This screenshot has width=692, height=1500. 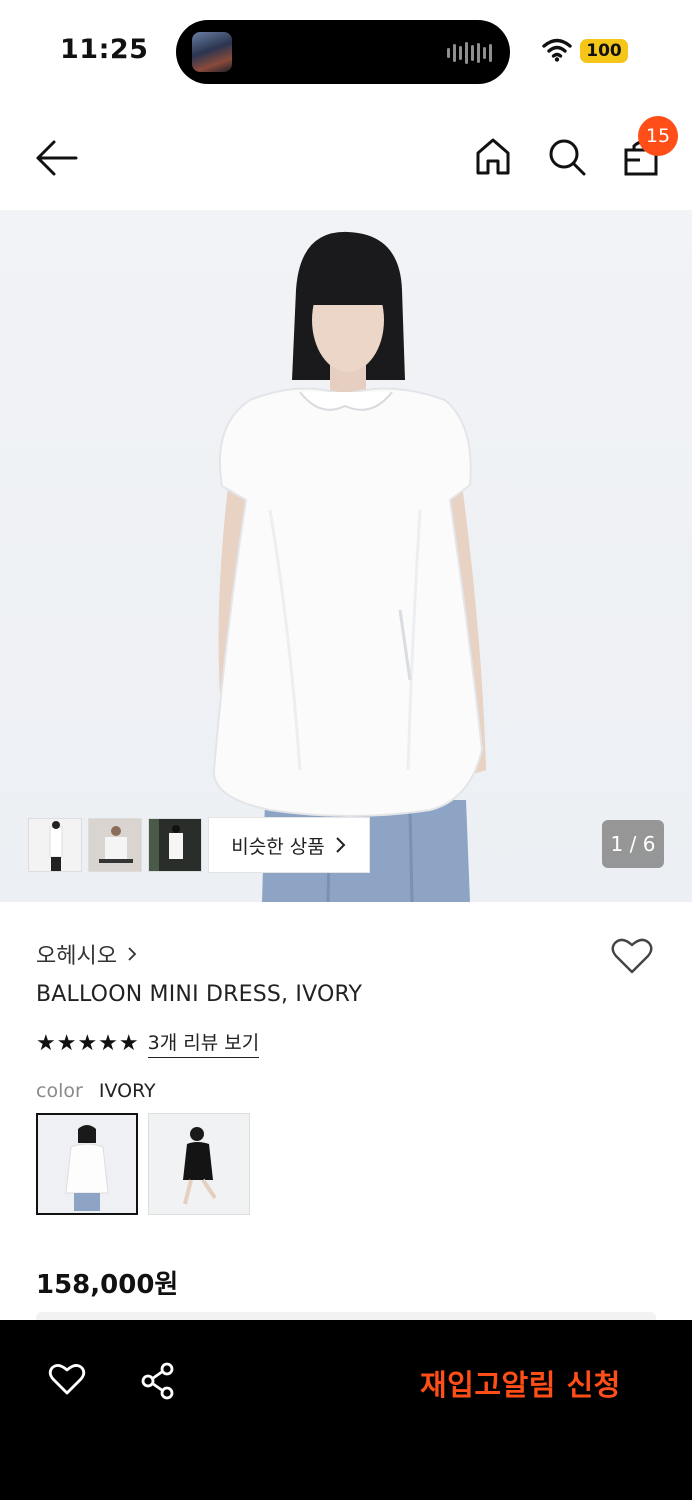 I want to click on color-label: color, so click(x=59, y=1091).